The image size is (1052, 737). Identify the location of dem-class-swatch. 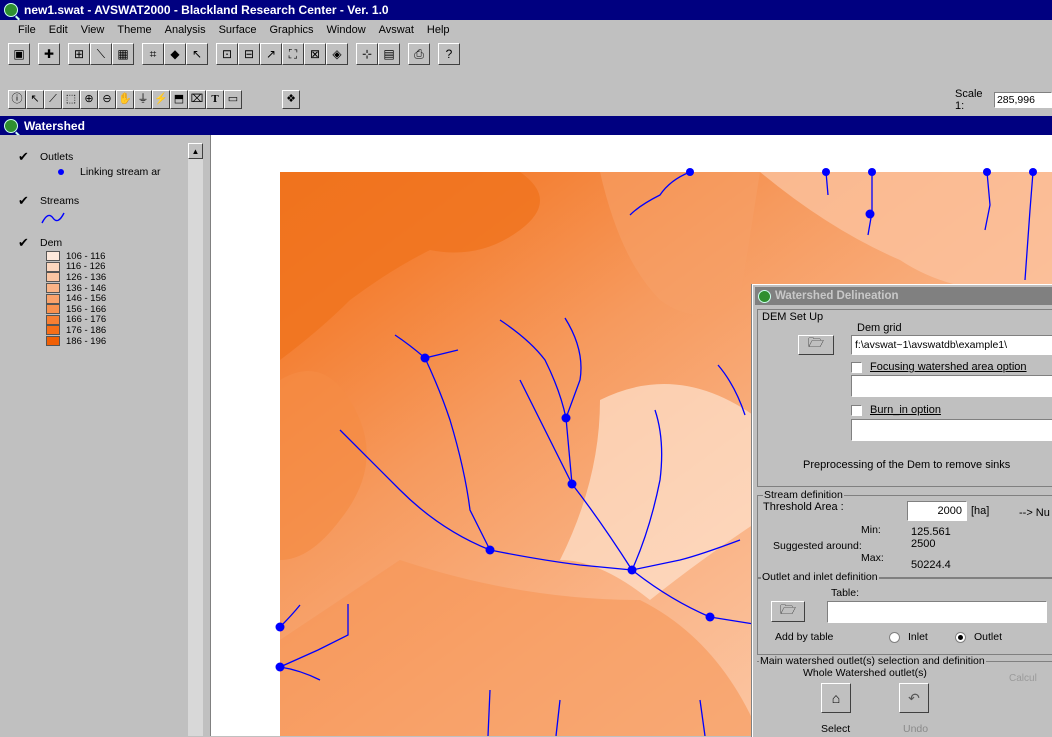
(53, 330).